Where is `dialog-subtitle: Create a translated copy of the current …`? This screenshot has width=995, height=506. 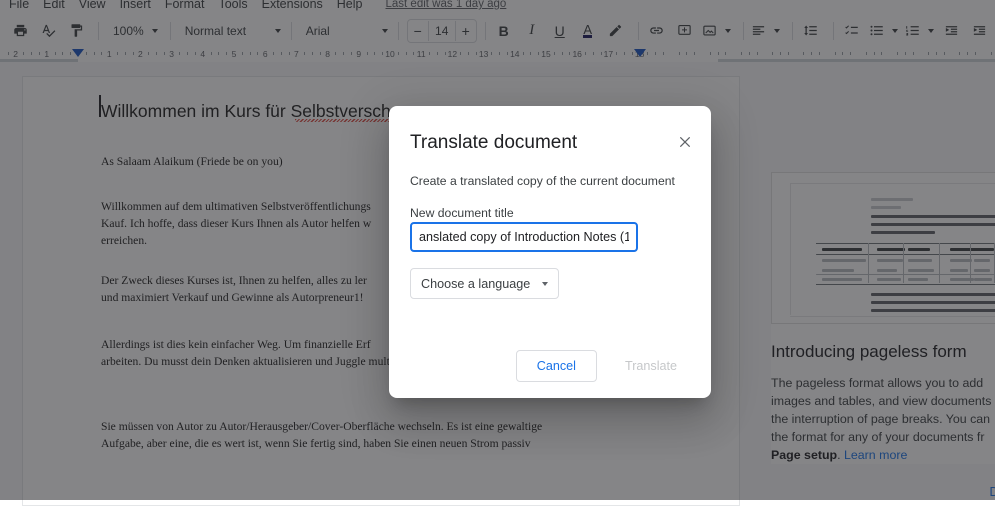 dialog-subtitle: Create a translated copy of the current … is located at coordinates (542, 181).